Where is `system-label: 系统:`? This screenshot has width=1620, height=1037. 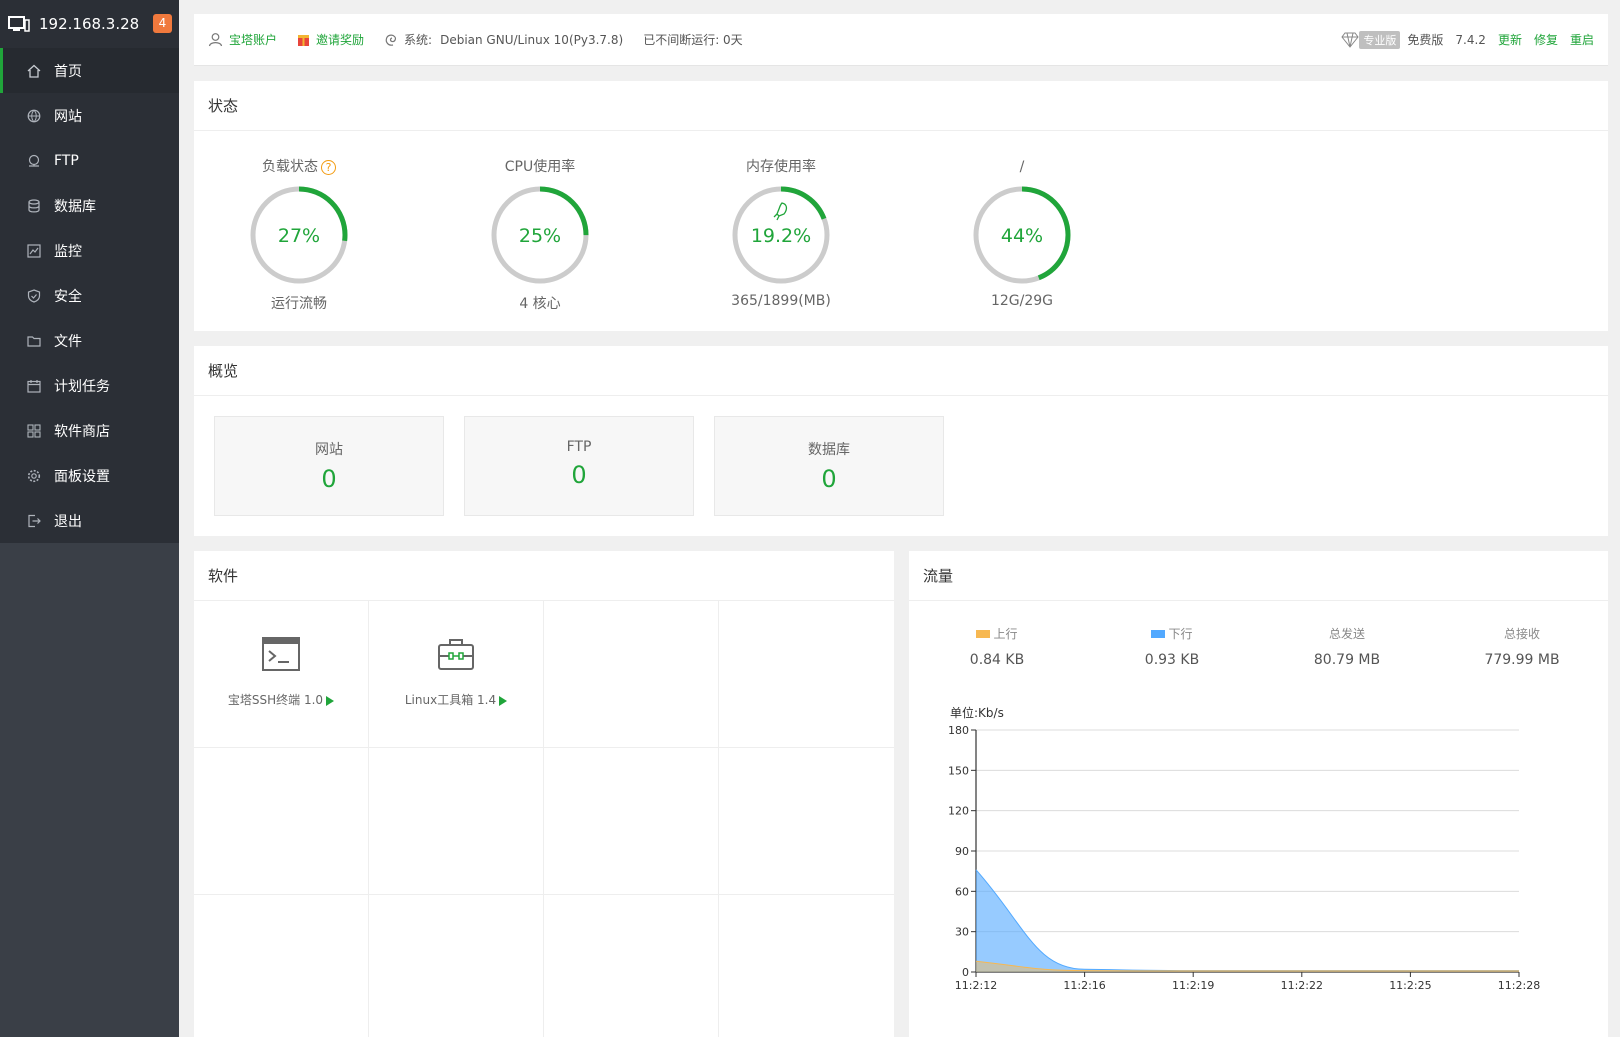 system-label: 系统: is located at coordinates (418, 40).